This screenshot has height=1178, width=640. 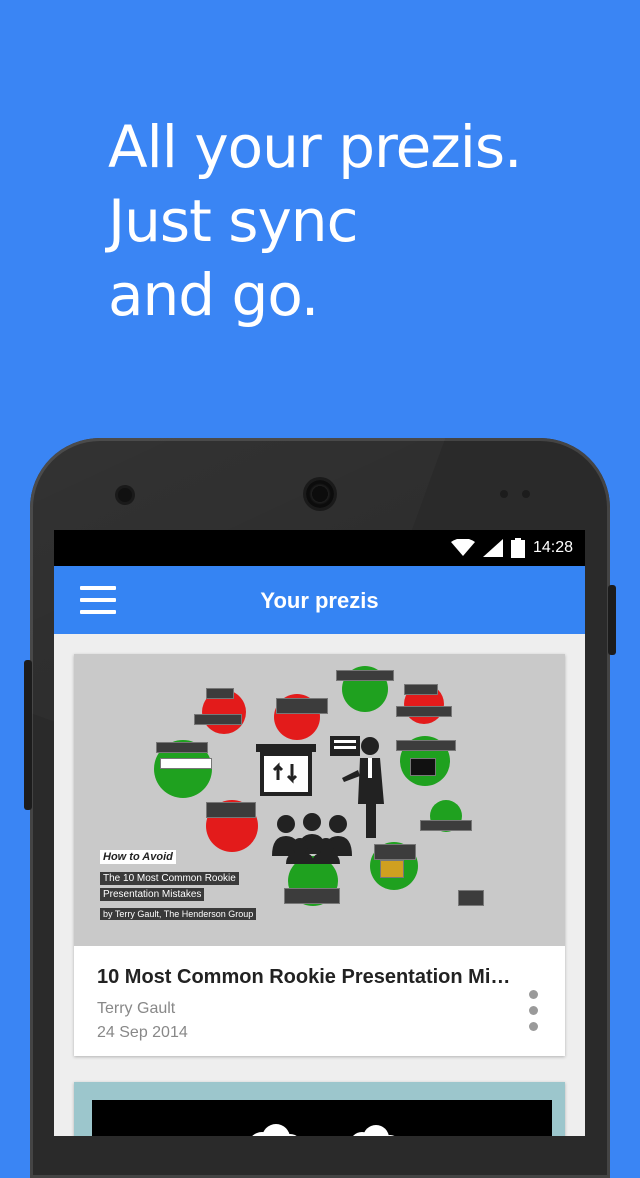 What do you see at coordinates (28, 735) in the screenshot?
I see `volume-button` at bounding box center [28, 735].